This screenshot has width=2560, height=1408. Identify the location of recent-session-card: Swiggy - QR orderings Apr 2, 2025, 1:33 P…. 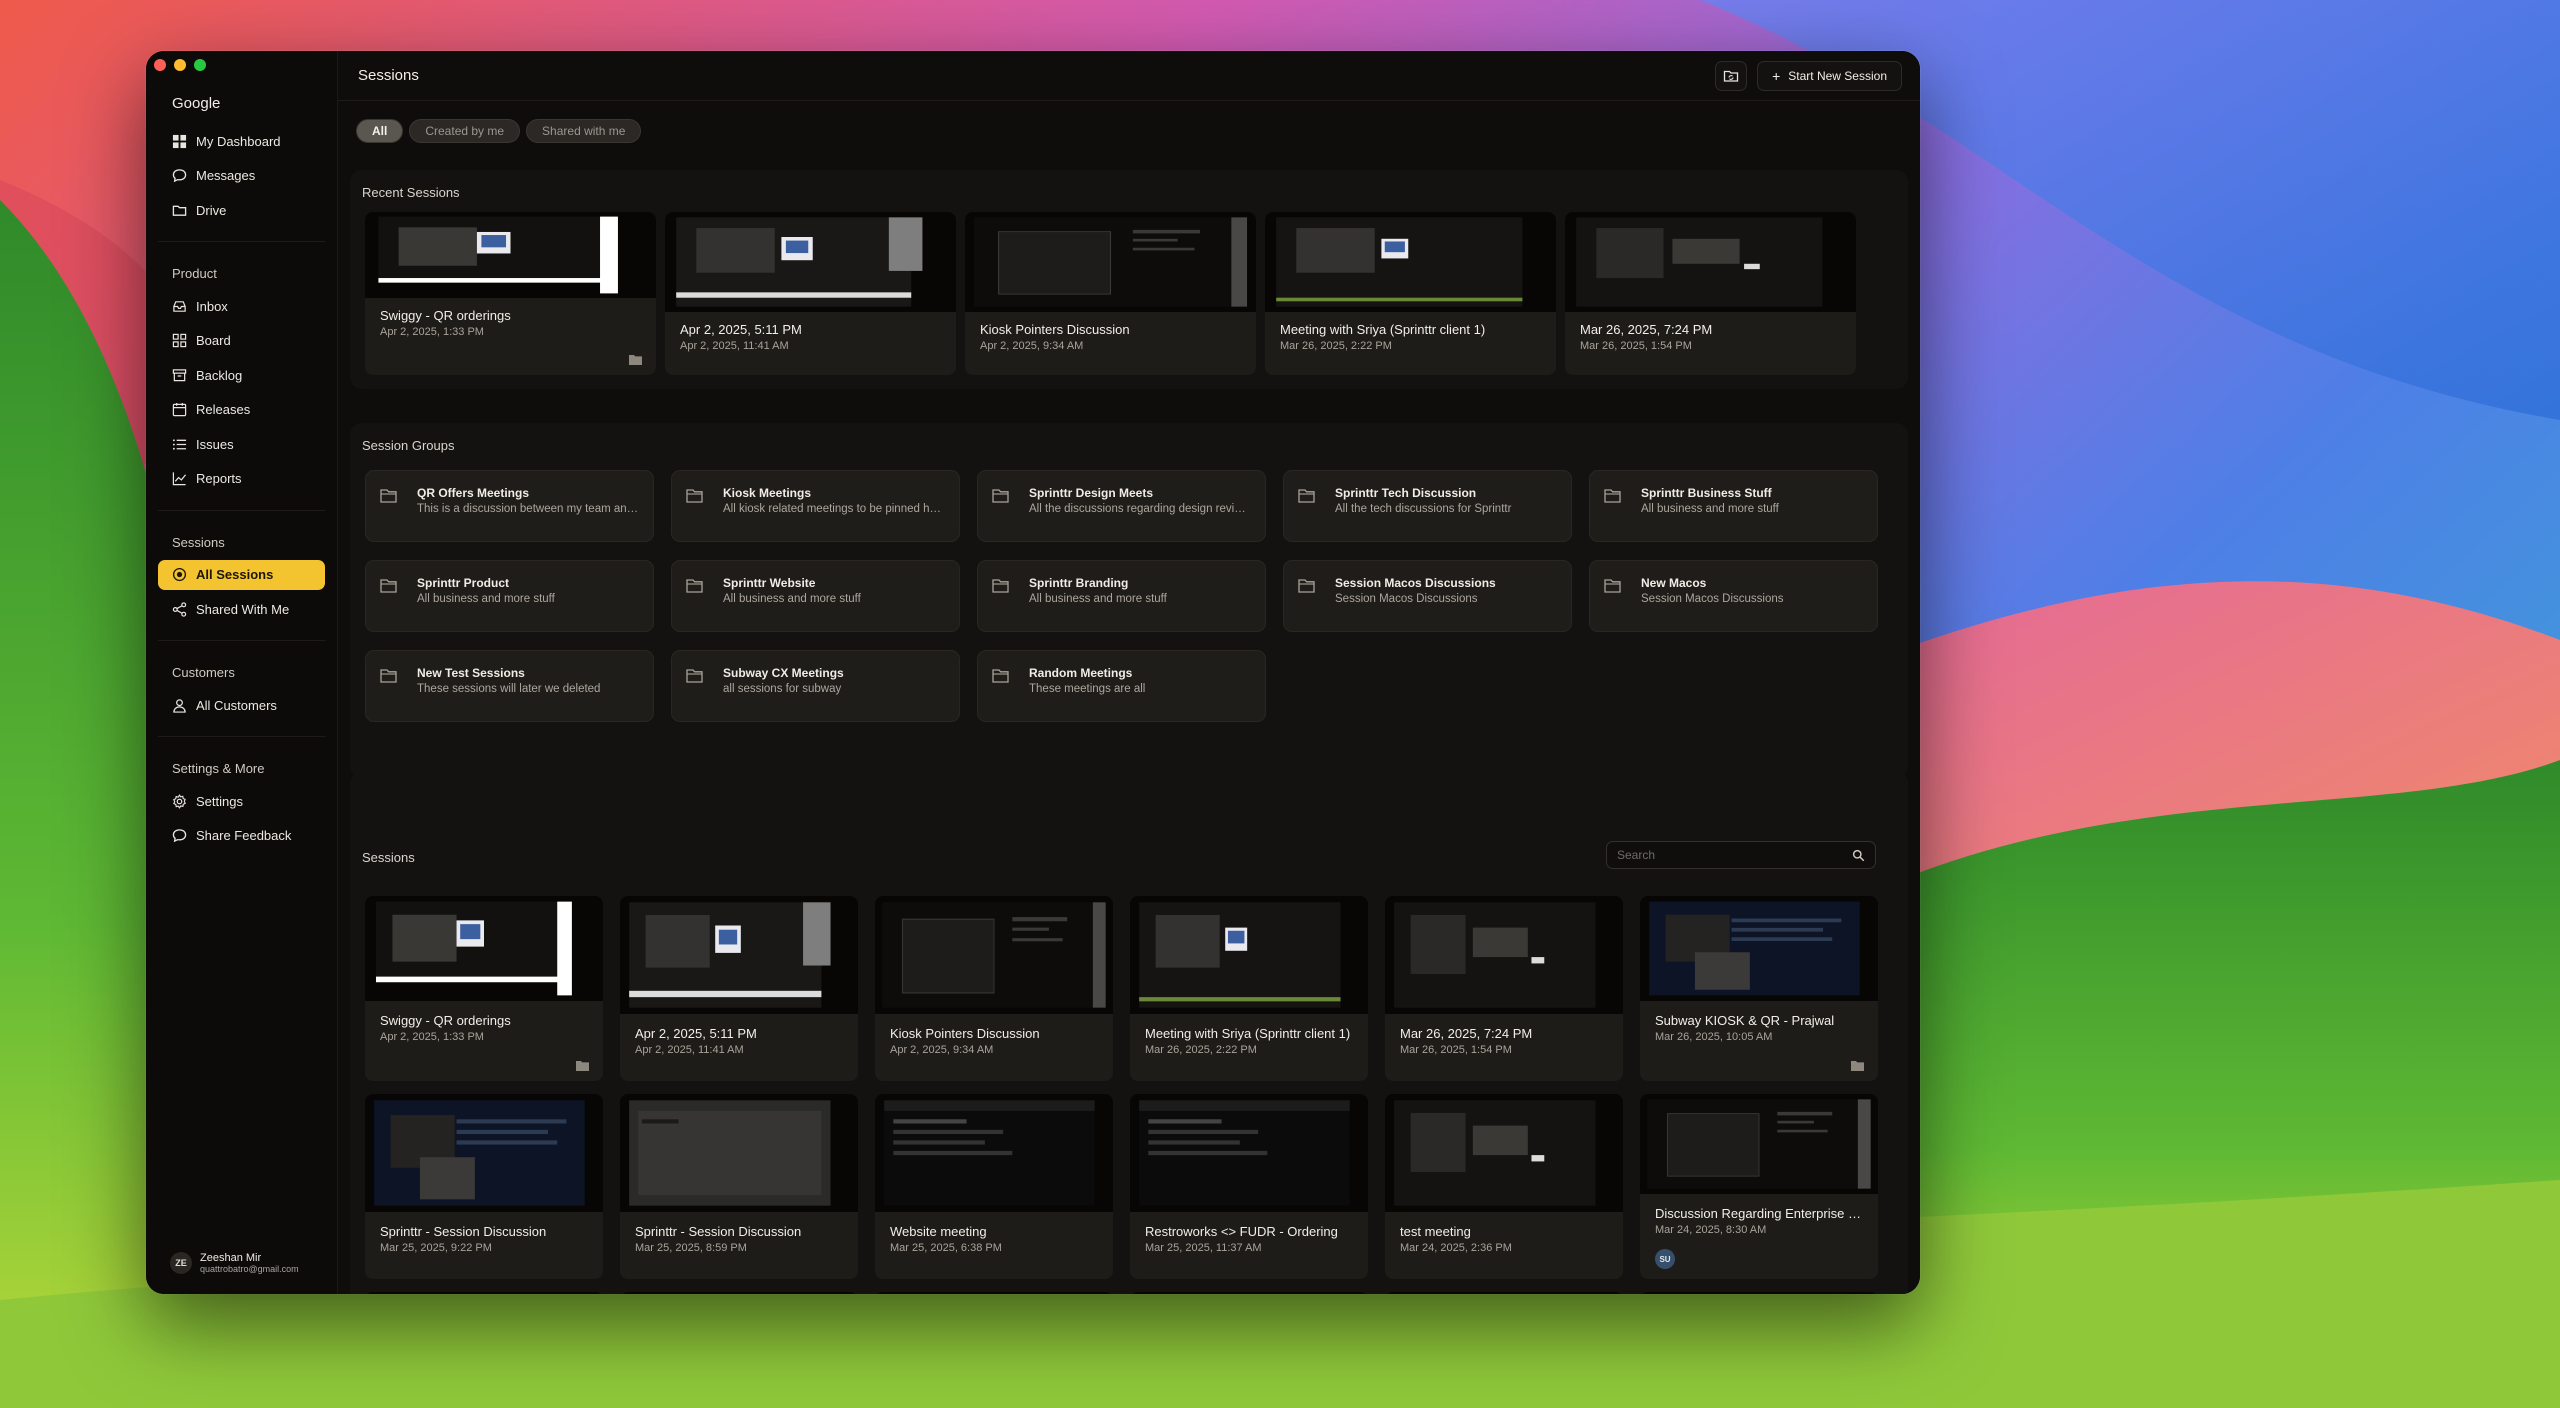
(510, 293).